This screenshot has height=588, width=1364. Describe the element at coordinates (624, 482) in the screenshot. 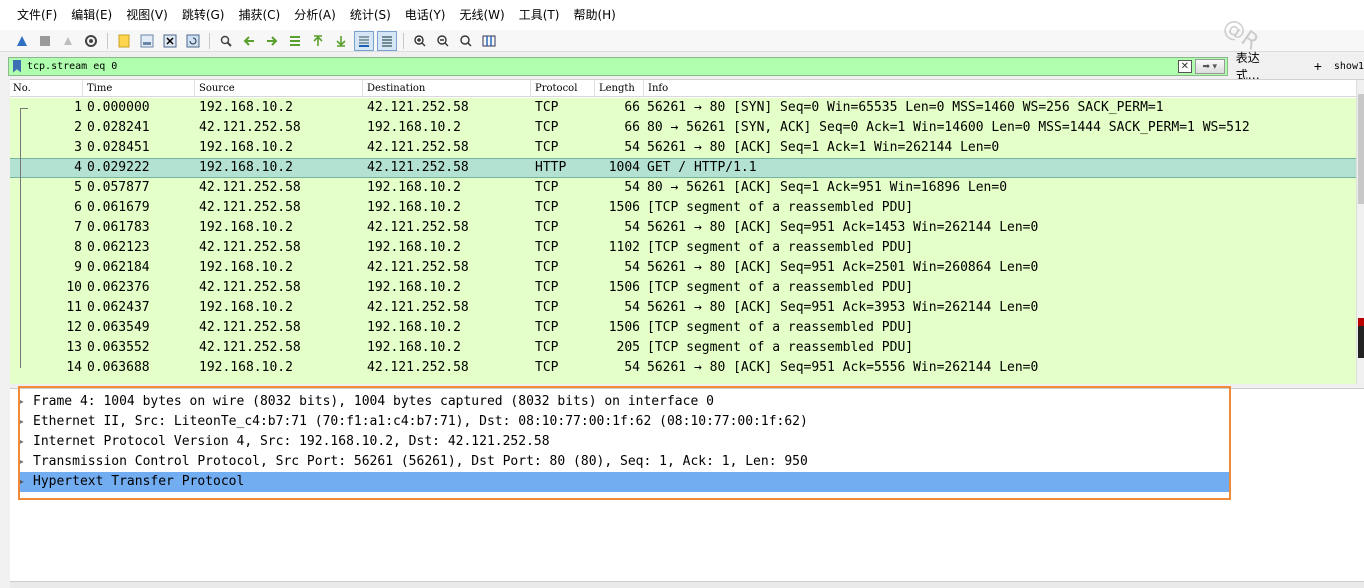

I see `detail-tree-item: ▶ Hypertext Transfer Protocol` at that location.